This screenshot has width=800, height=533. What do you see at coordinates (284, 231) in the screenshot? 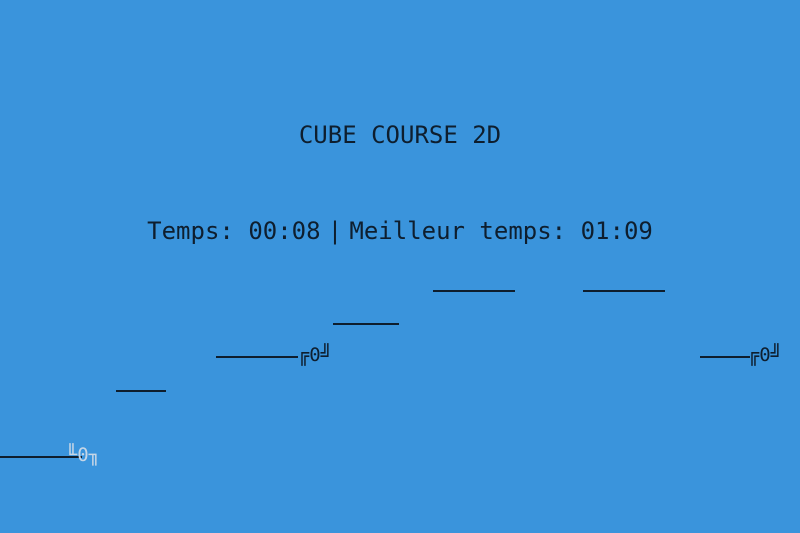
I see `time-value: 00:08` at bounding box center [284, 231].